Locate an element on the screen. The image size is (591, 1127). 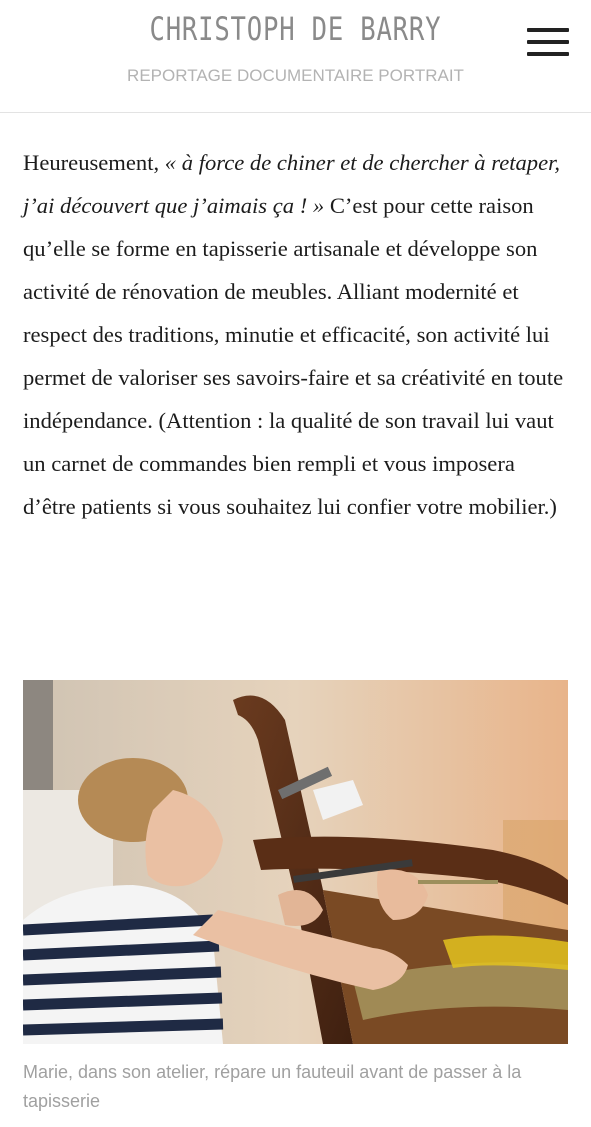
site-subtitle: REPORTAGE DOCUMENTAIRE PORTRAIT is located at coordinates (295, 75).